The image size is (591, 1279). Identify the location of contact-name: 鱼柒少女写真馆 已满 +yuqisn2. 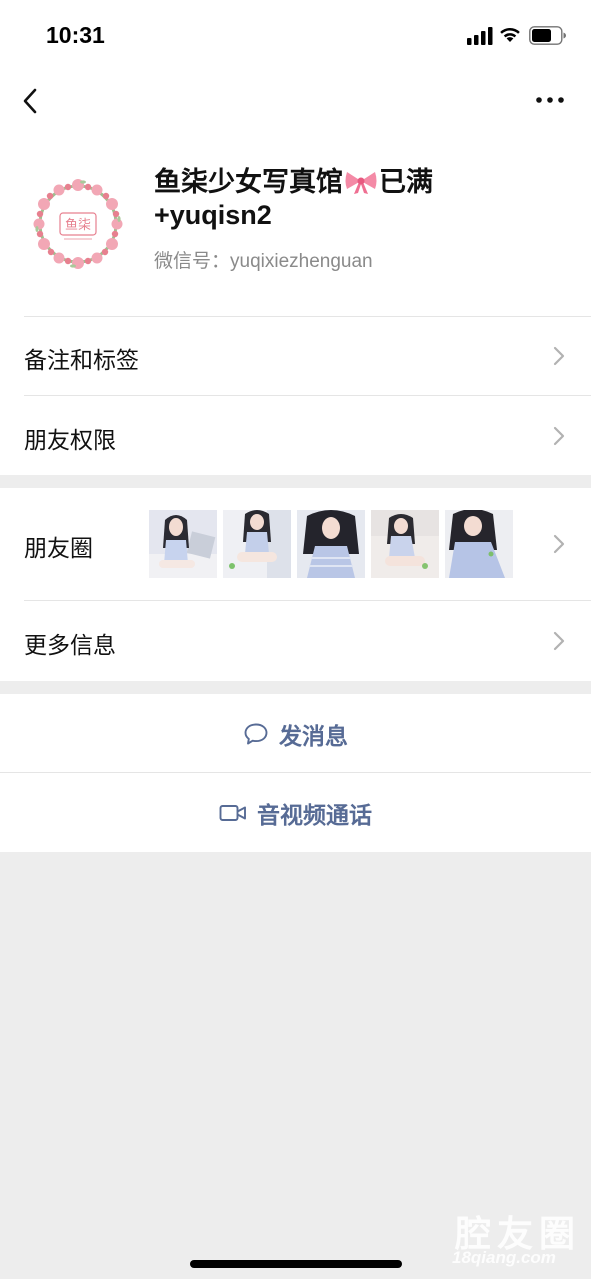
(364, 199).